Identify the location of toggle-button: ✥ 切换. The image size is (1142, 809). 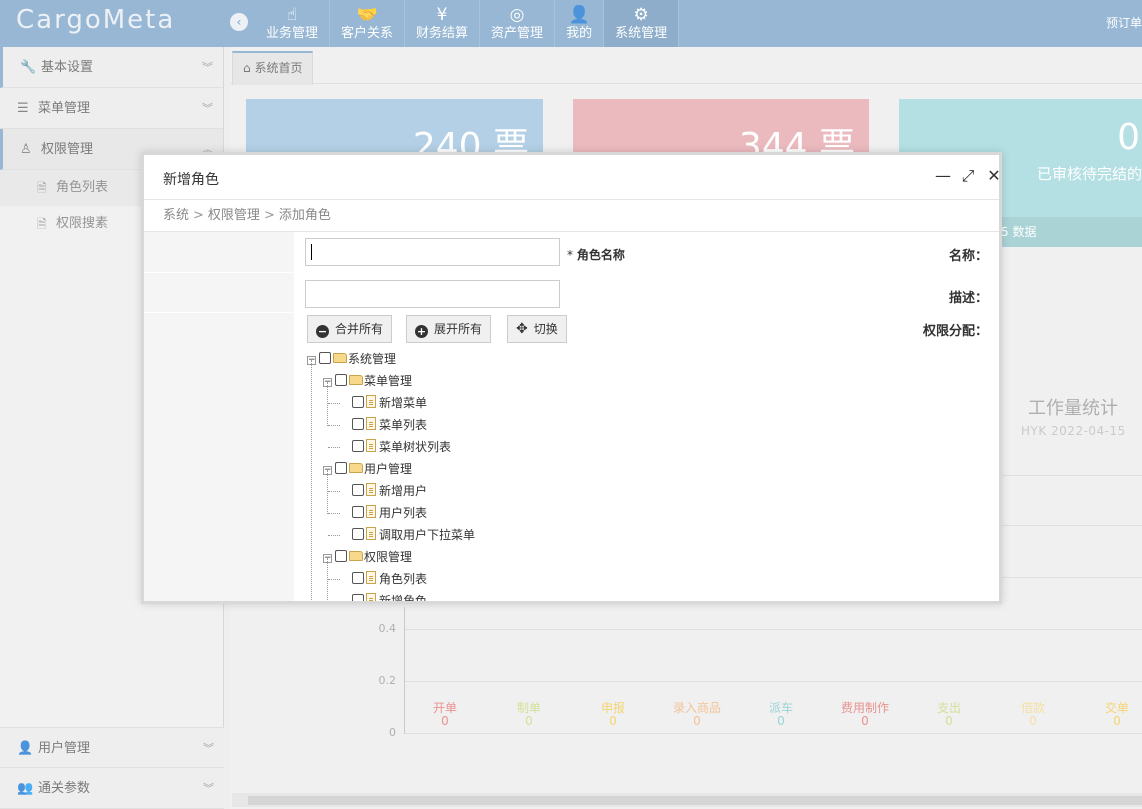
(537, 329).